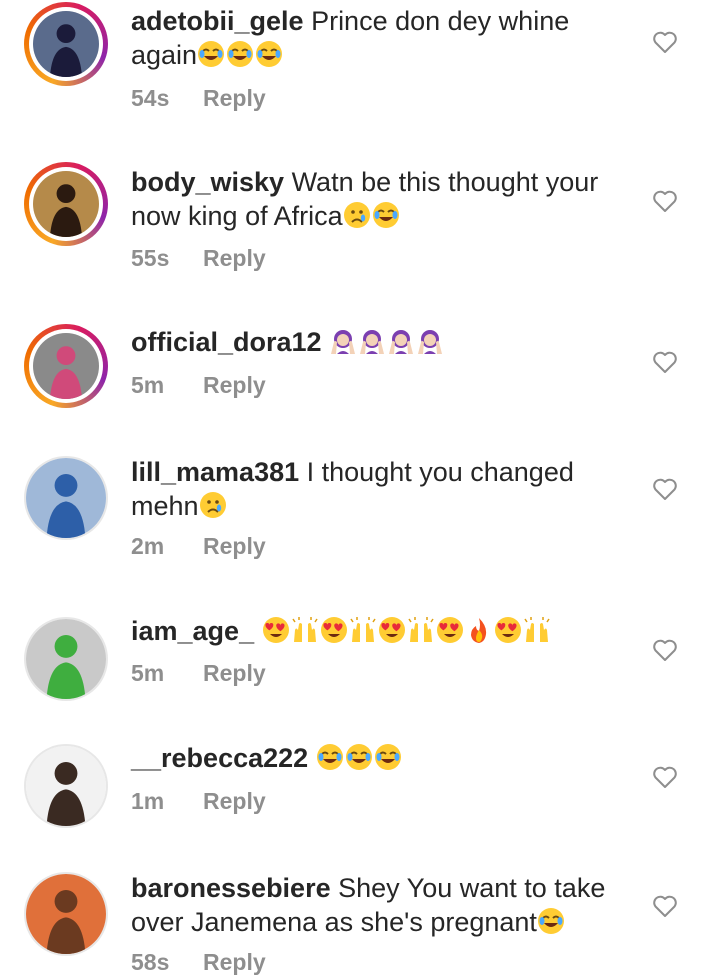 This screenshot has width=720, height=980. Describe the element at coordinates (198, 258) in the screenshot. I see `comment-meta: 55s Reply` at that location.